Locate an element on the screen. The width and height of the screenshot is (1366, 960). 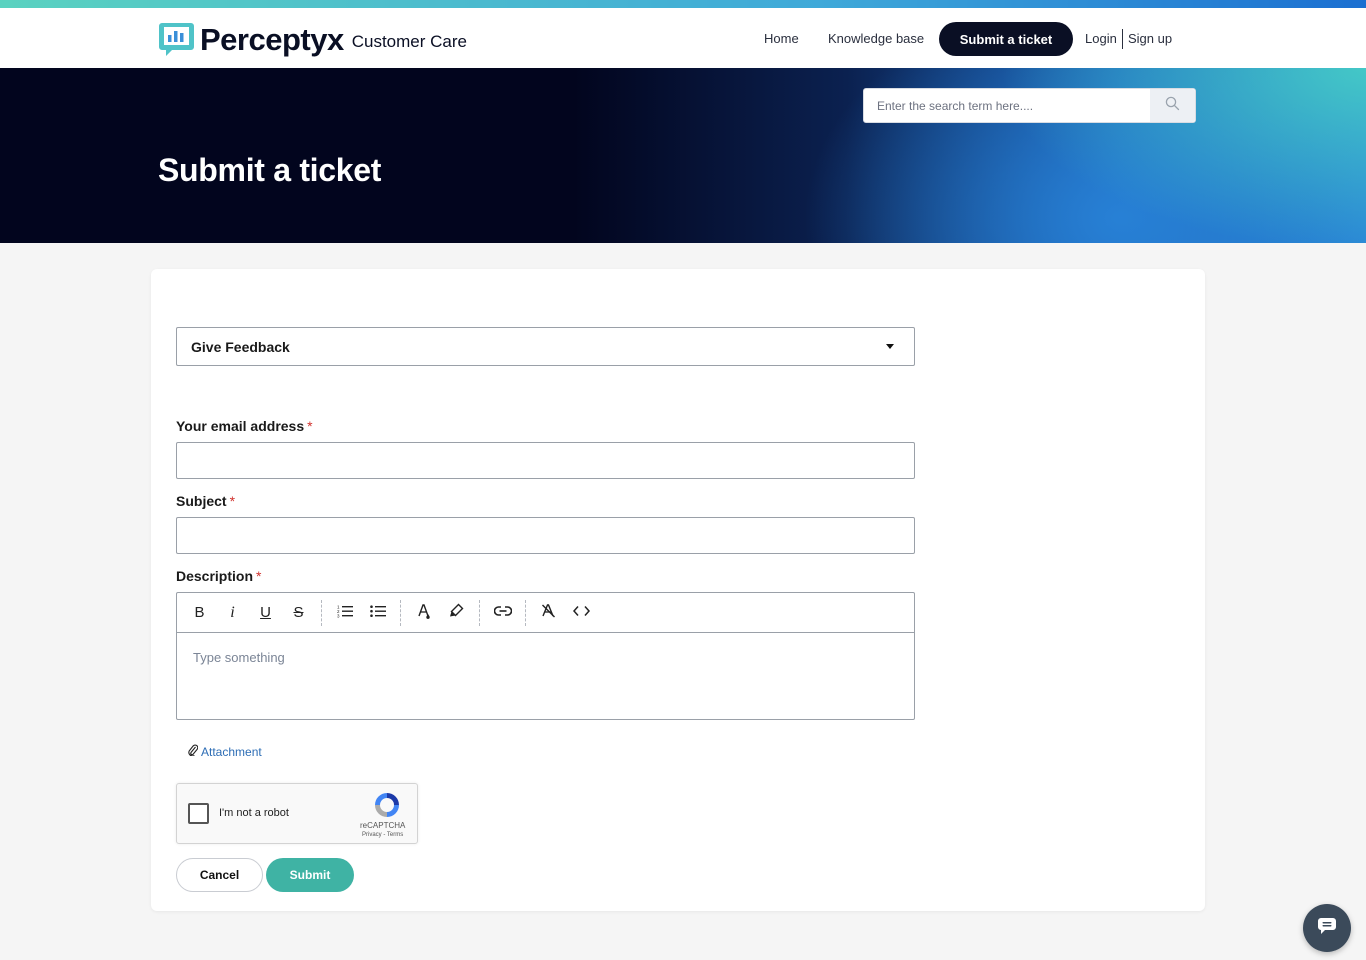
bullet-list-button is located at coordinates (377, 613).